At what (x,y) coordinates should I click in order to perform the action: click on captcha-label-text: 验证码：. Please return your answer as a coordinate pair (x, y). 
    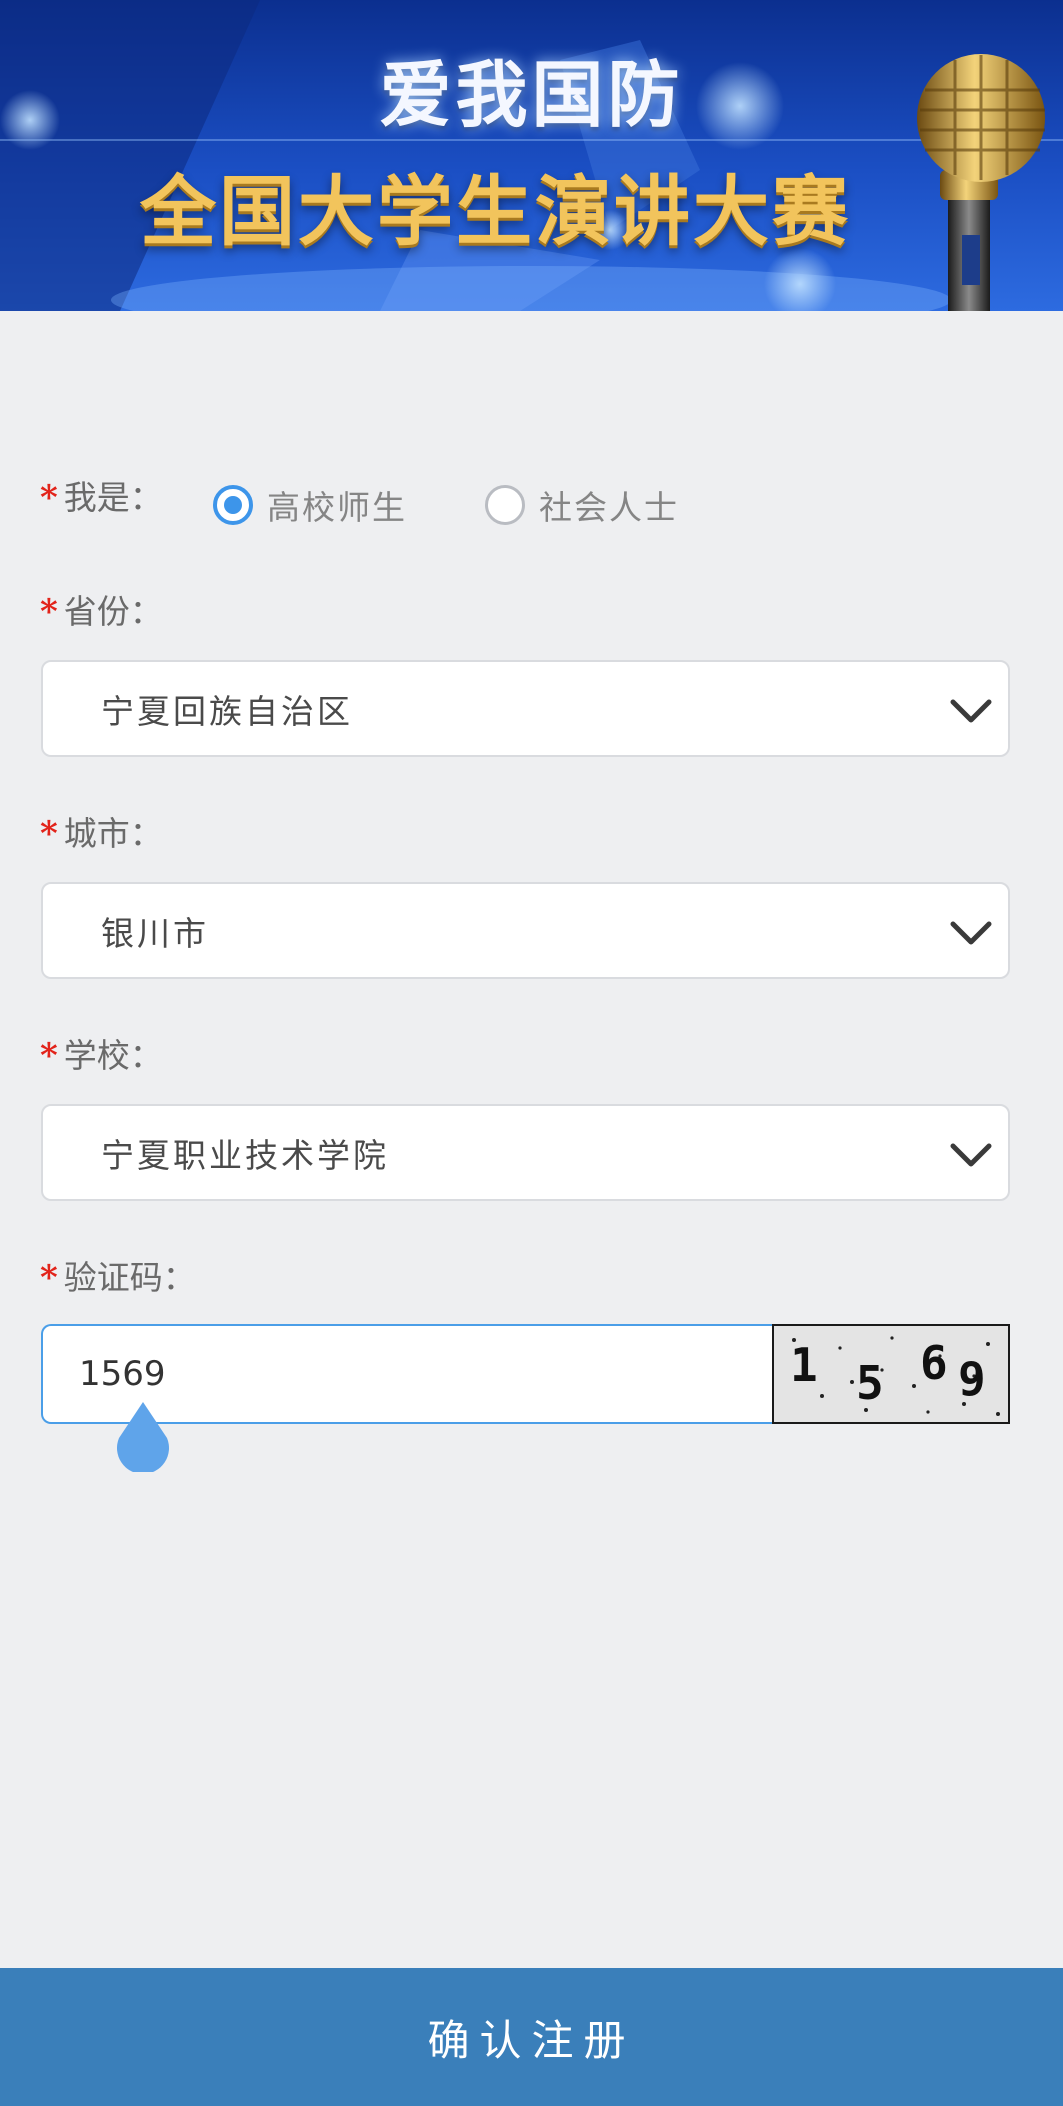
    Looking at the image, I should click on (129, 1277).